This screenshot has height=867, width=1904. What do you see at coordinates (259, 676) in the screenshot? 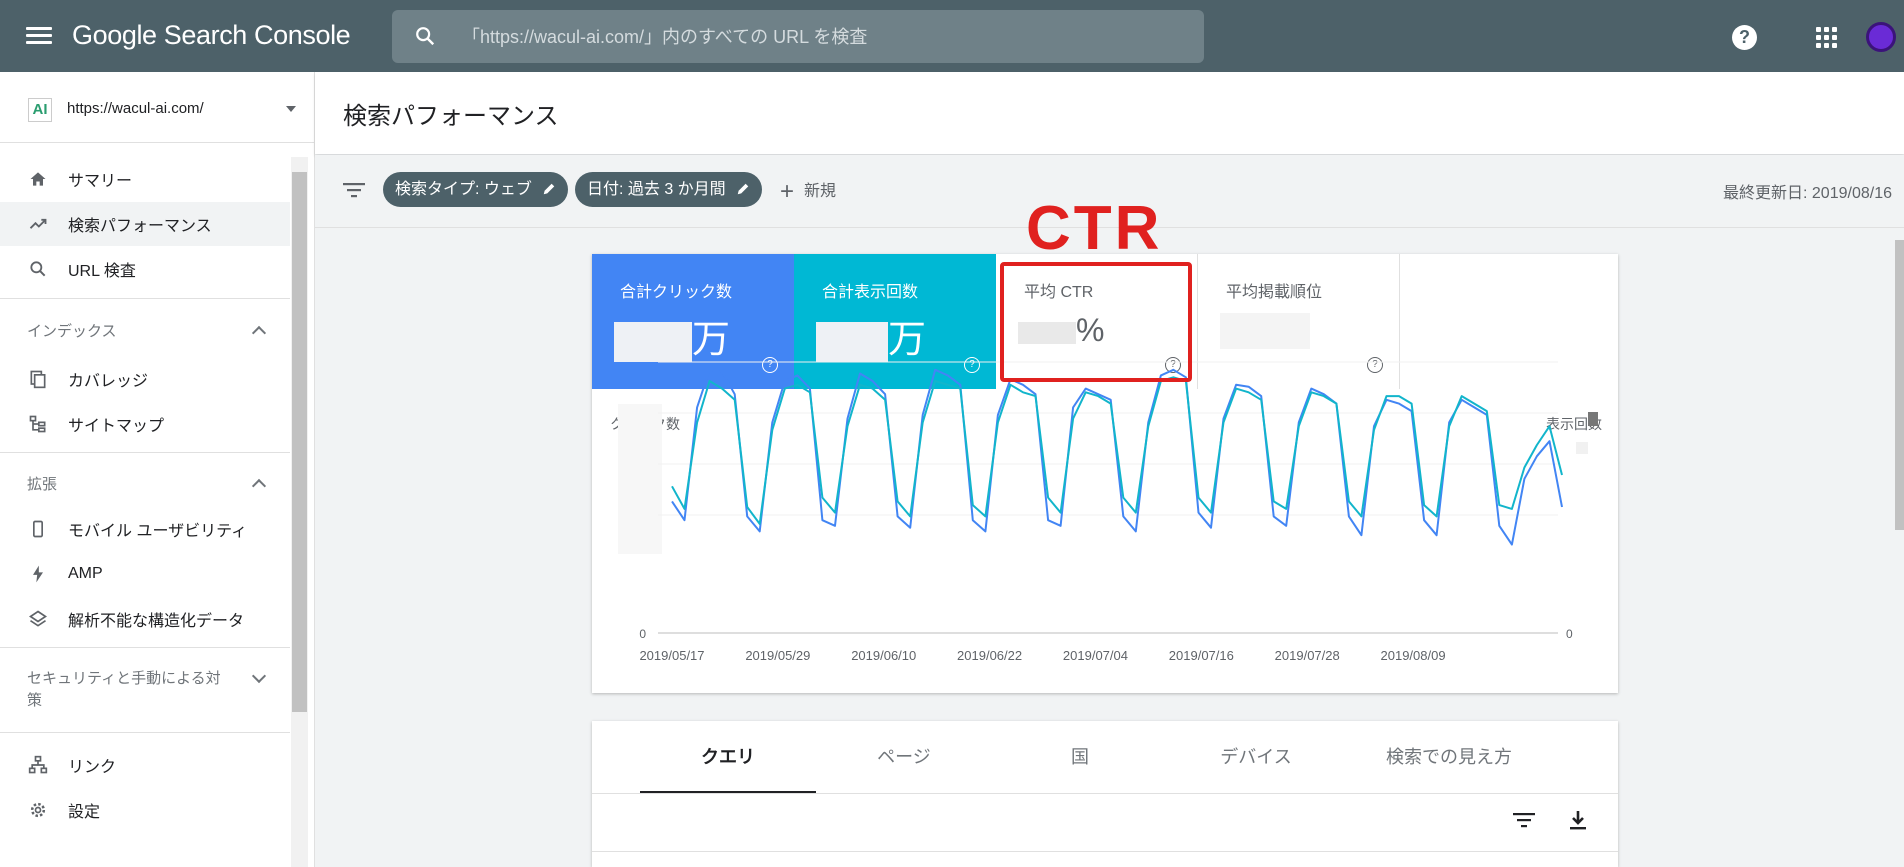
I see `chevron-down-icon` at bounding box center [259, 676].